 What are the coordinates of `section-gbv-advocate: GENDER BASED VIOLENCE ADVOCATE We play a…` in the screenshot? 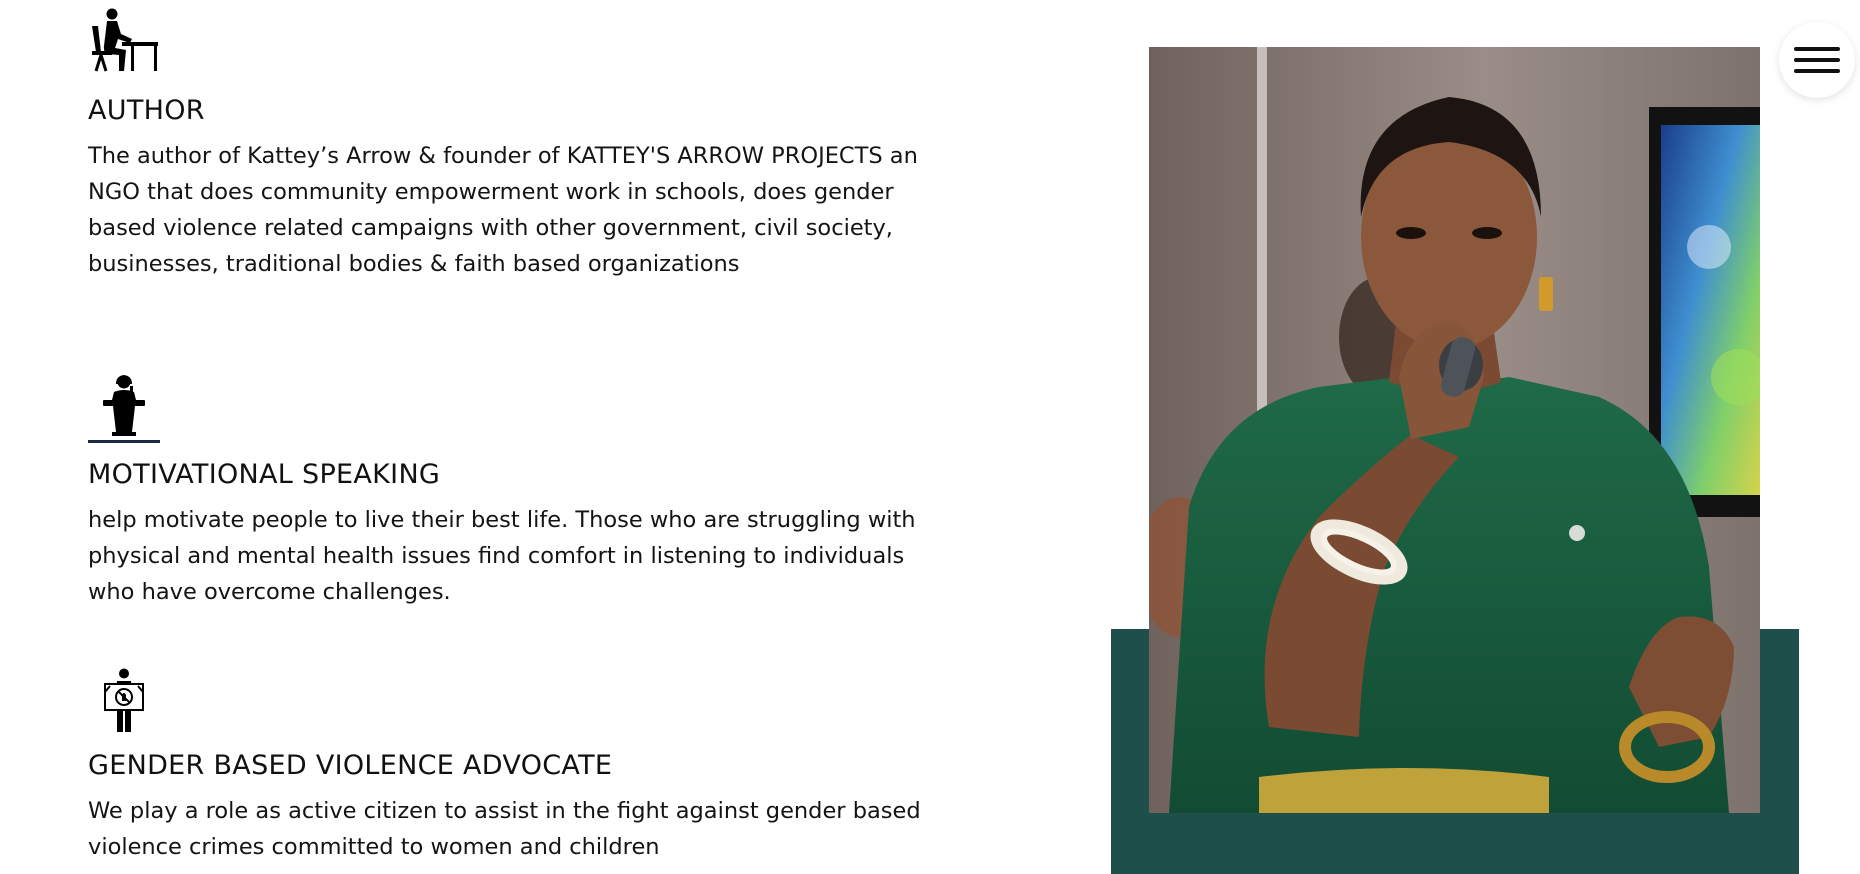 It's located at (513, 766).